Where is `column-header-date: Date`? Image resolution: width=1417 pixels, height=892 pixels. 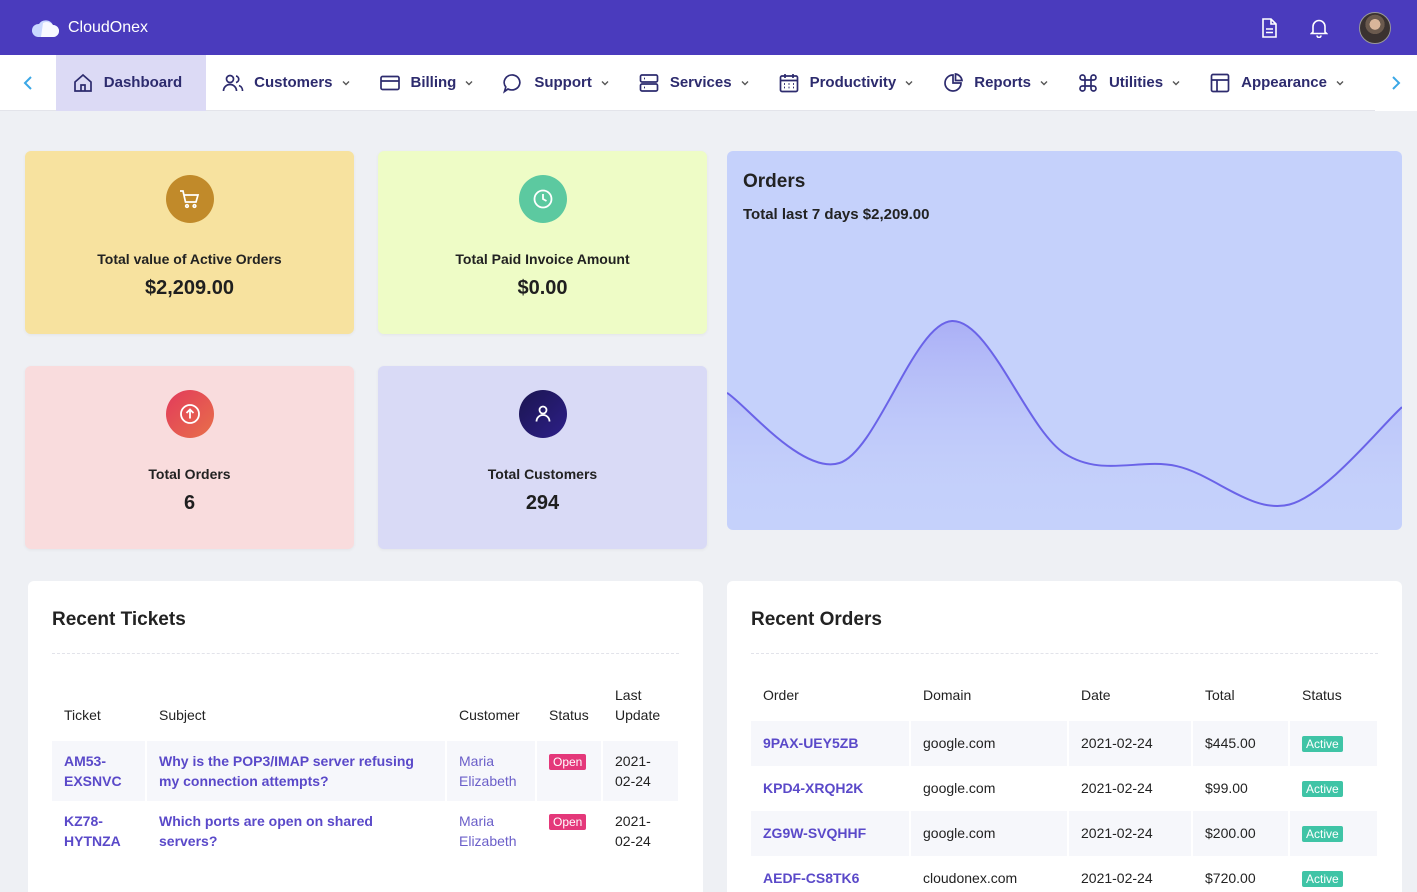 column-header-date: Date is located at coordinates (1096, 695).